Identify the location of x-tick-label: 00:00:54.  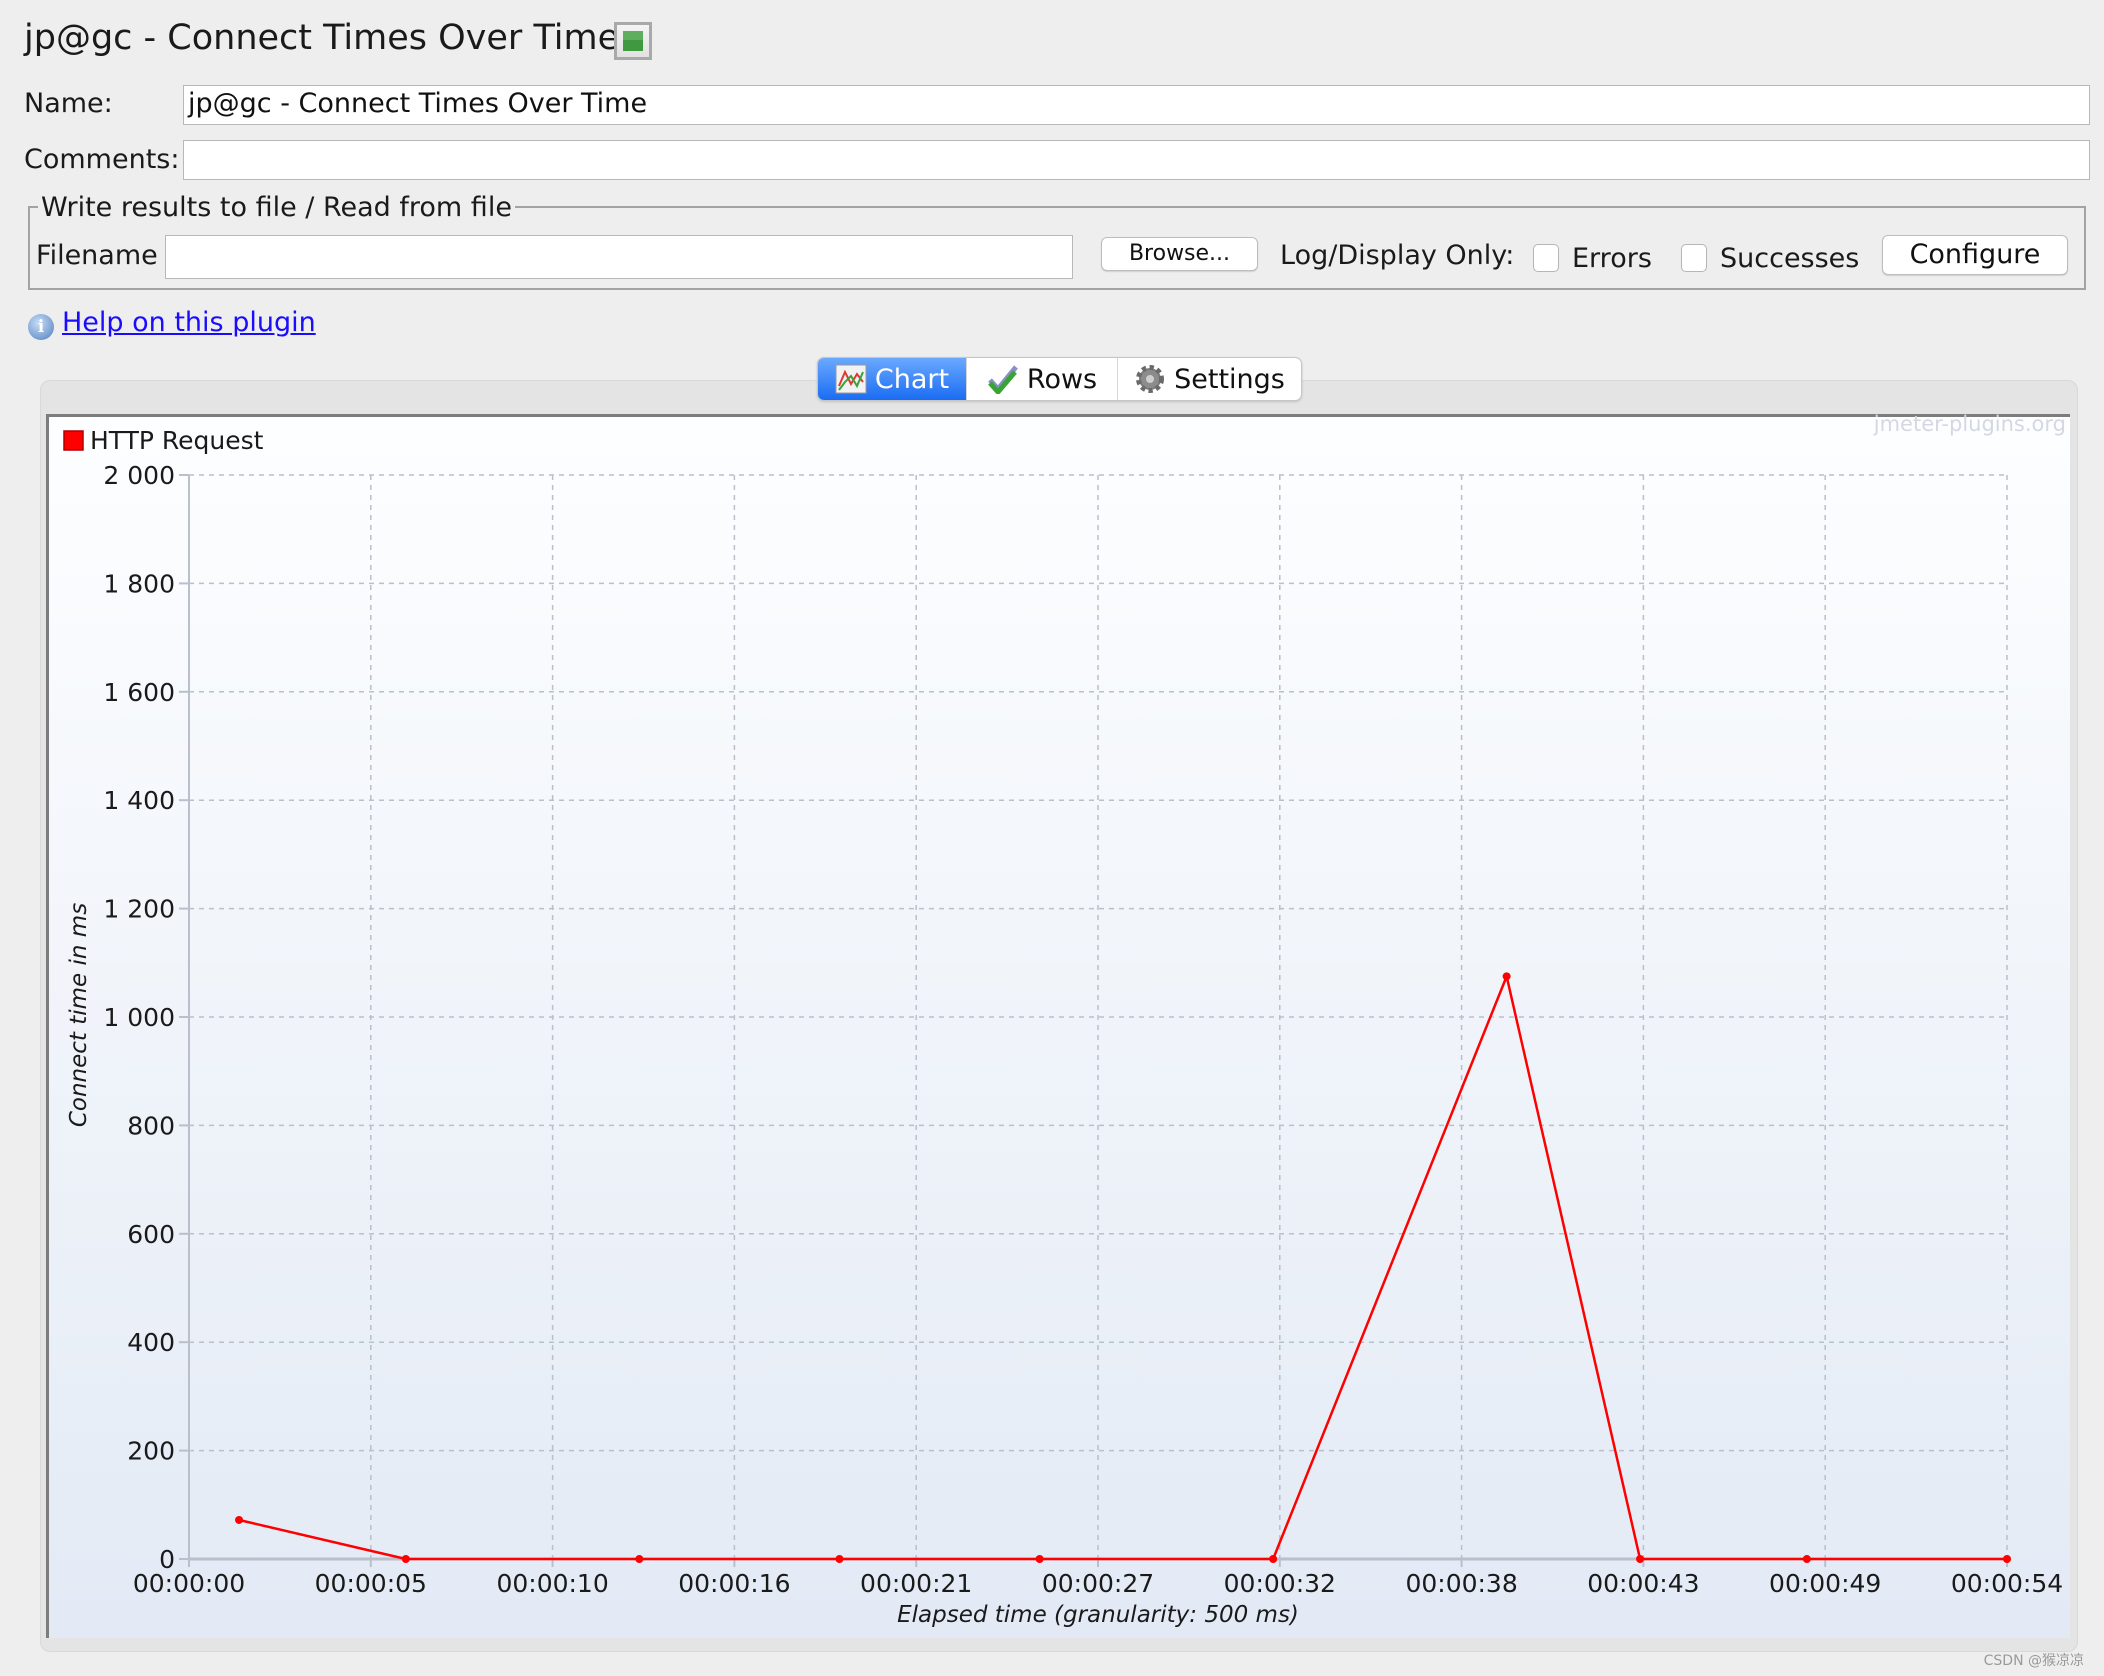
(2007, 1583).